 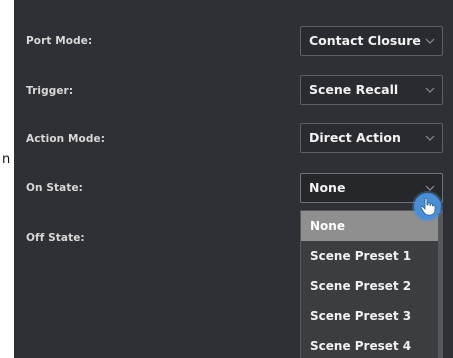 What do you see at coordinates (54, 188) in the screenshot?
I see `on-state-label: On State:` at bounding box center [54, 188].